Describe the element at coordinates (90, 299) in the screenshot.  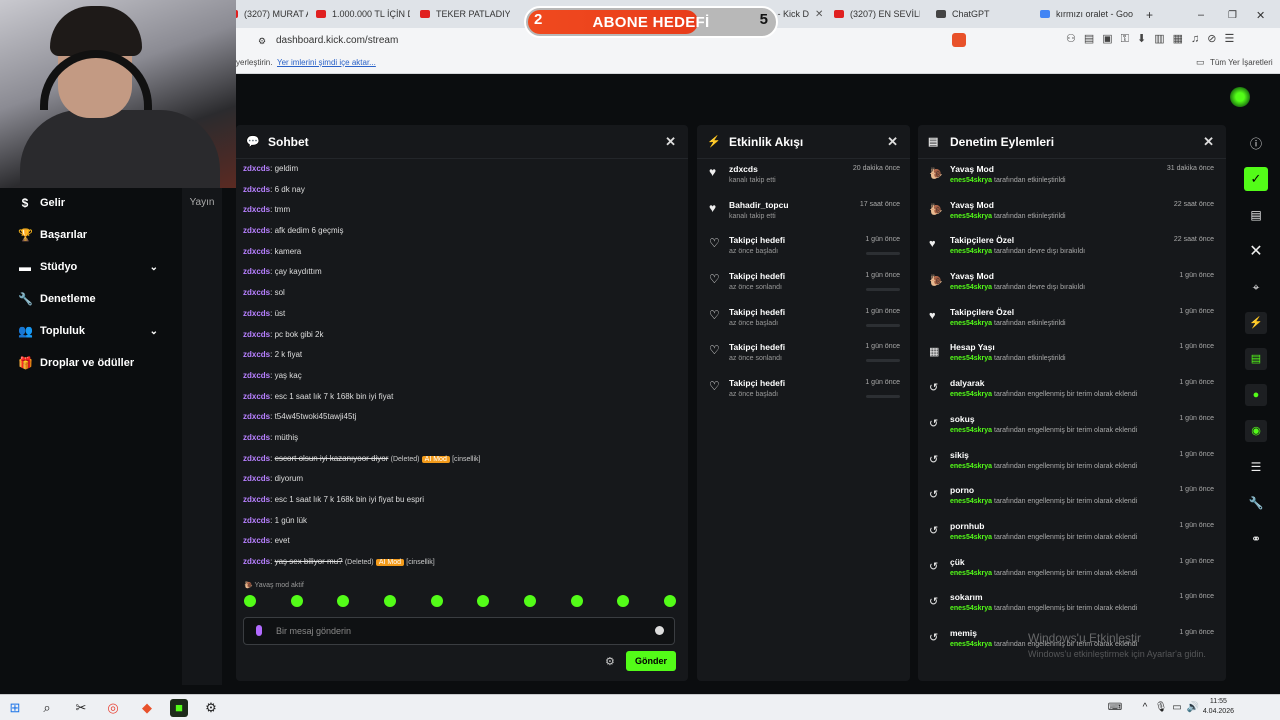
I see `sidebar-item-4: 🔧 Denetleme` at that location.